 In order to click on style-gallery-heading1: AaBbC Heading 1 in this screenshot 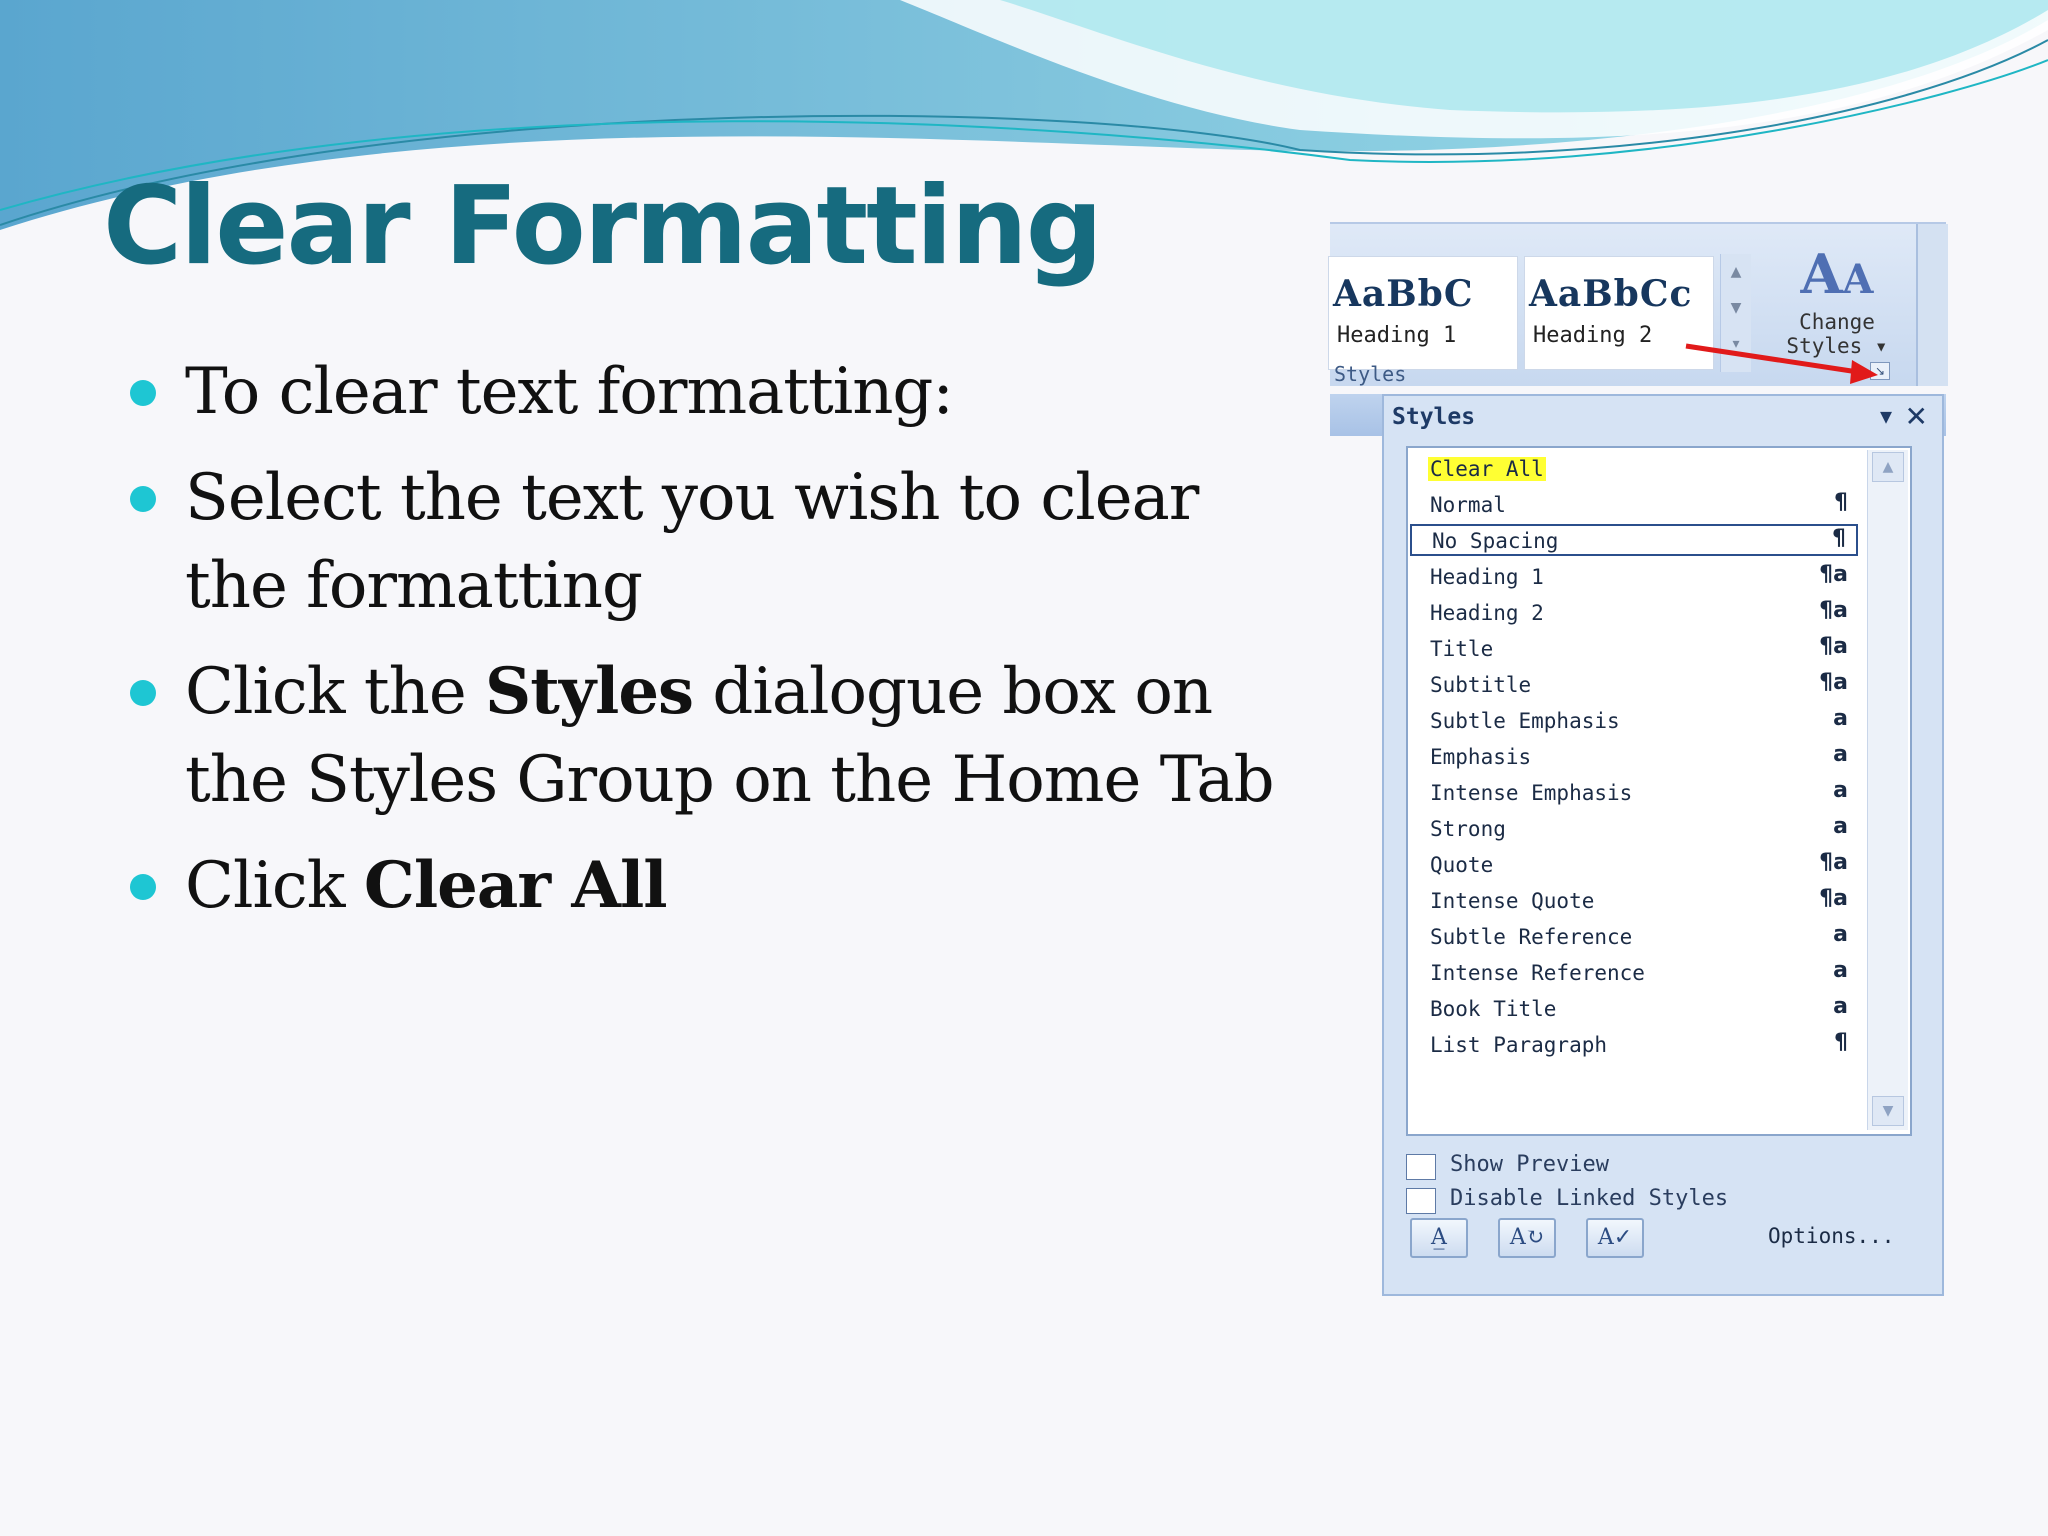, I will do `click(1423, 313)`.